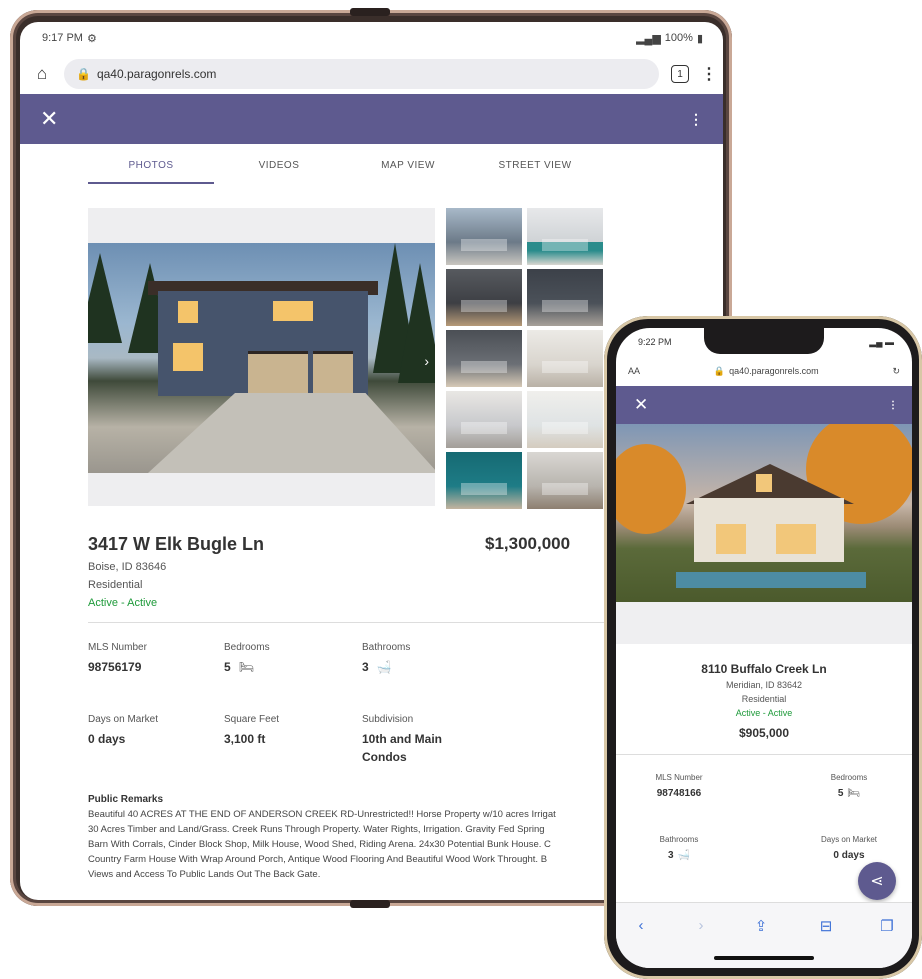 Image resolution: width=922 pixels, height=979 pixels. What do you see at coordinates (764, 958) in the screenshot?
I see `home-indicator` at bounding box center [764, 958].